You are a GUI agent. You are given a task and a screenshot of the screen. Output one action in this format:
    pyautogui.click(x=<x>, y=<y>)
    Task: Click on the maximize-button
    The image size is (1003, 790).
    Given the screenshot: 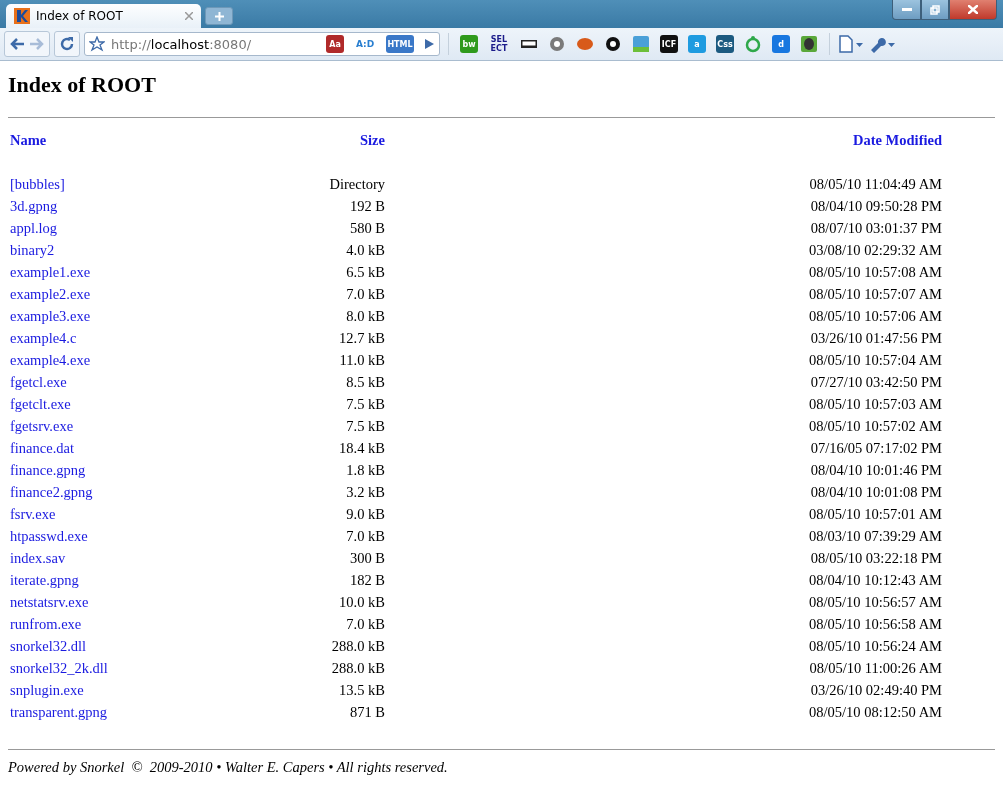 What is the action you would take?
    pyautogui.click(x=935, y=10)
    